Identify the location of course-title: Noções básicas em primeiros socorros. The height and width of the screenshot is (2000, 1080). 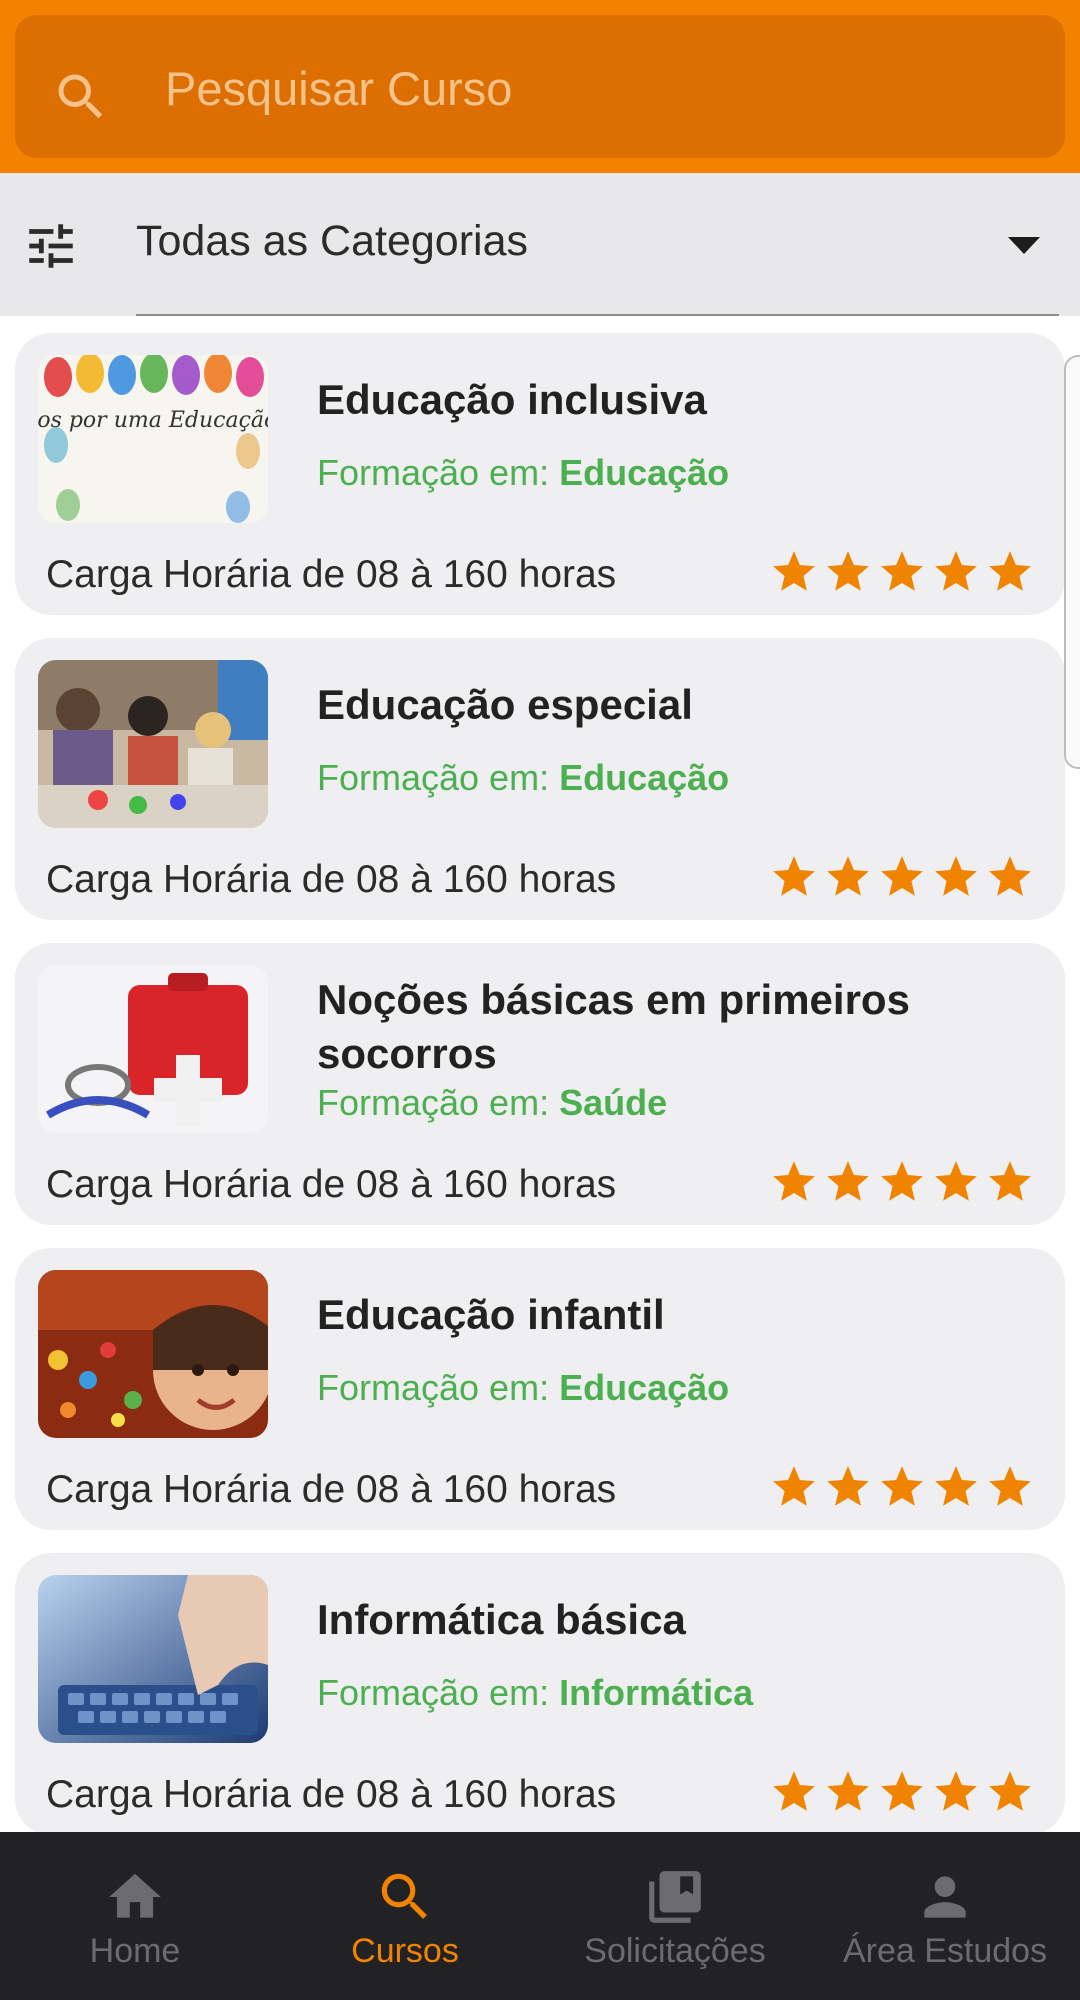
(613, 1026).